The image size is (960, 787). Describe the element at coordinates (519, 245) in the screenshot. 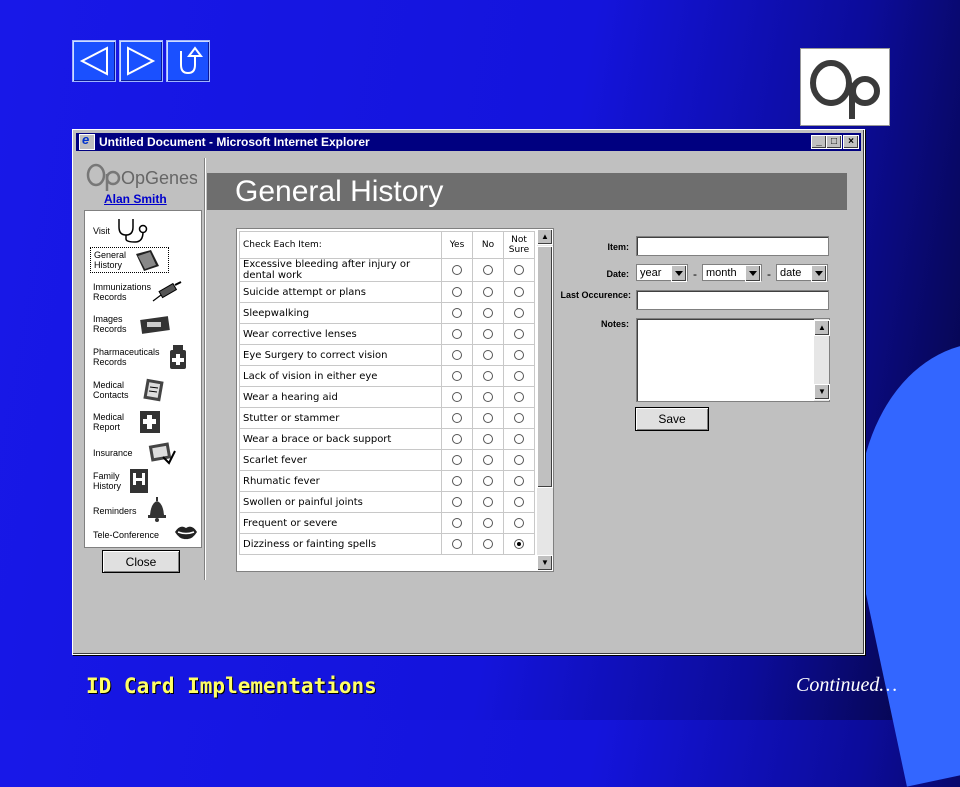

I see `header-not-sure: Not Sure` at that location.